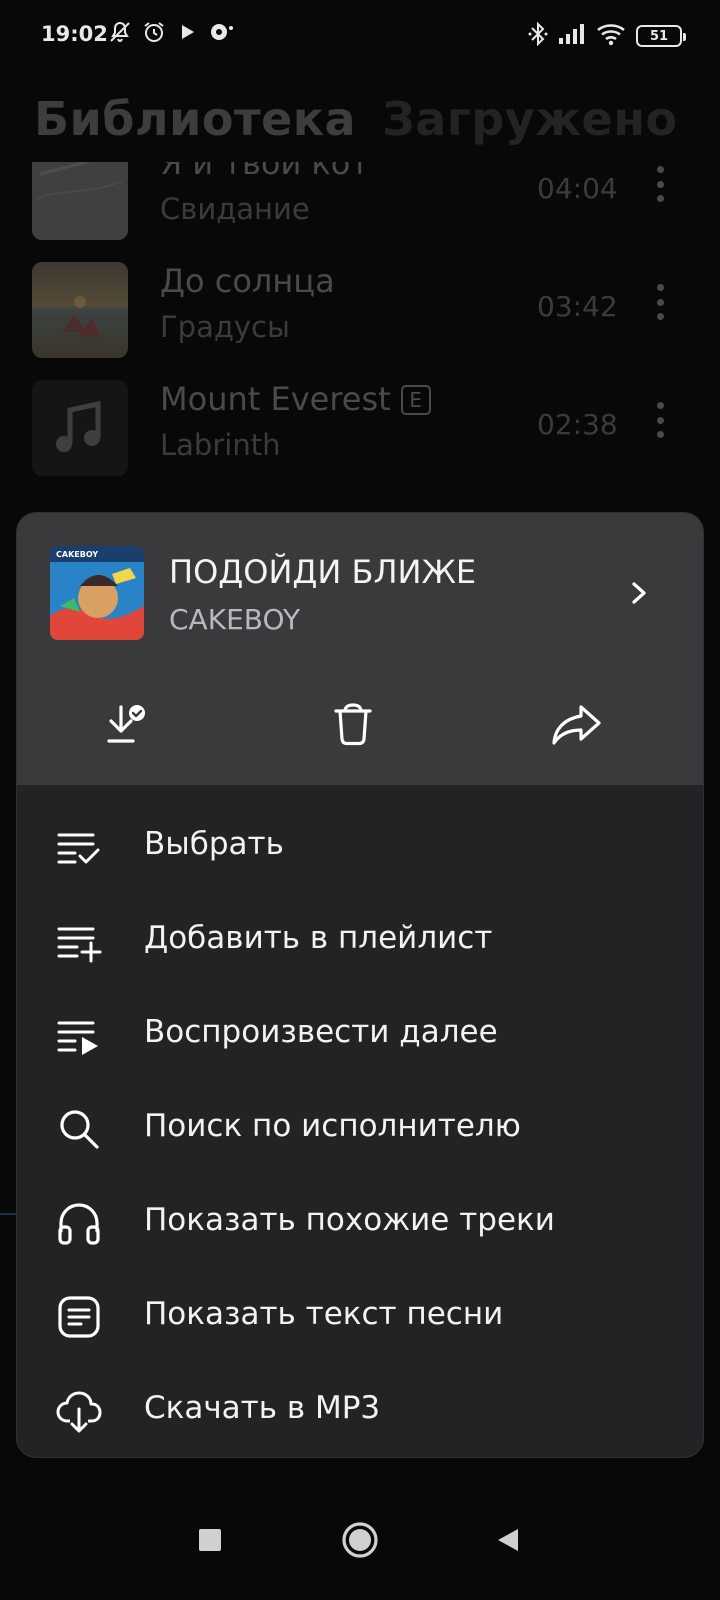  I want to click on library-tabs: Библиотека Загружено, so click(356, 119).